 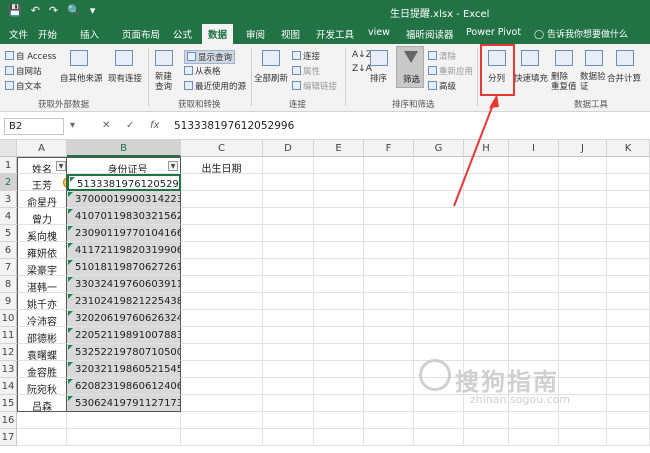 I want to click on annotation-arrow, so click(x=476, y=150).